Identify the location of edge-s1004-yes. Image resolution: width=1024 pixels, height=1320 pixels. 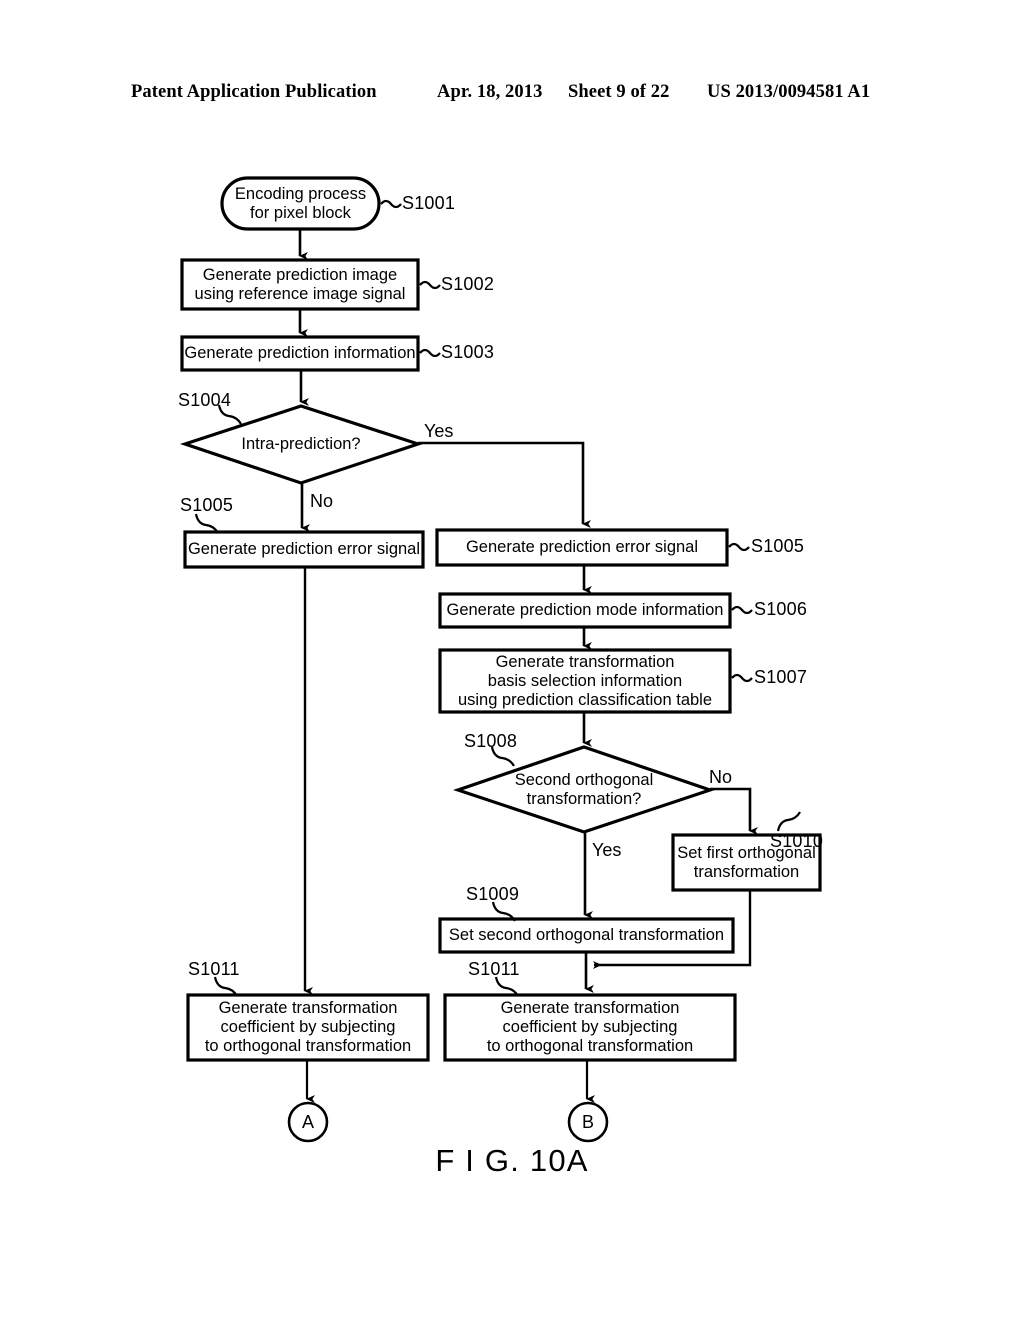
(504, 484).